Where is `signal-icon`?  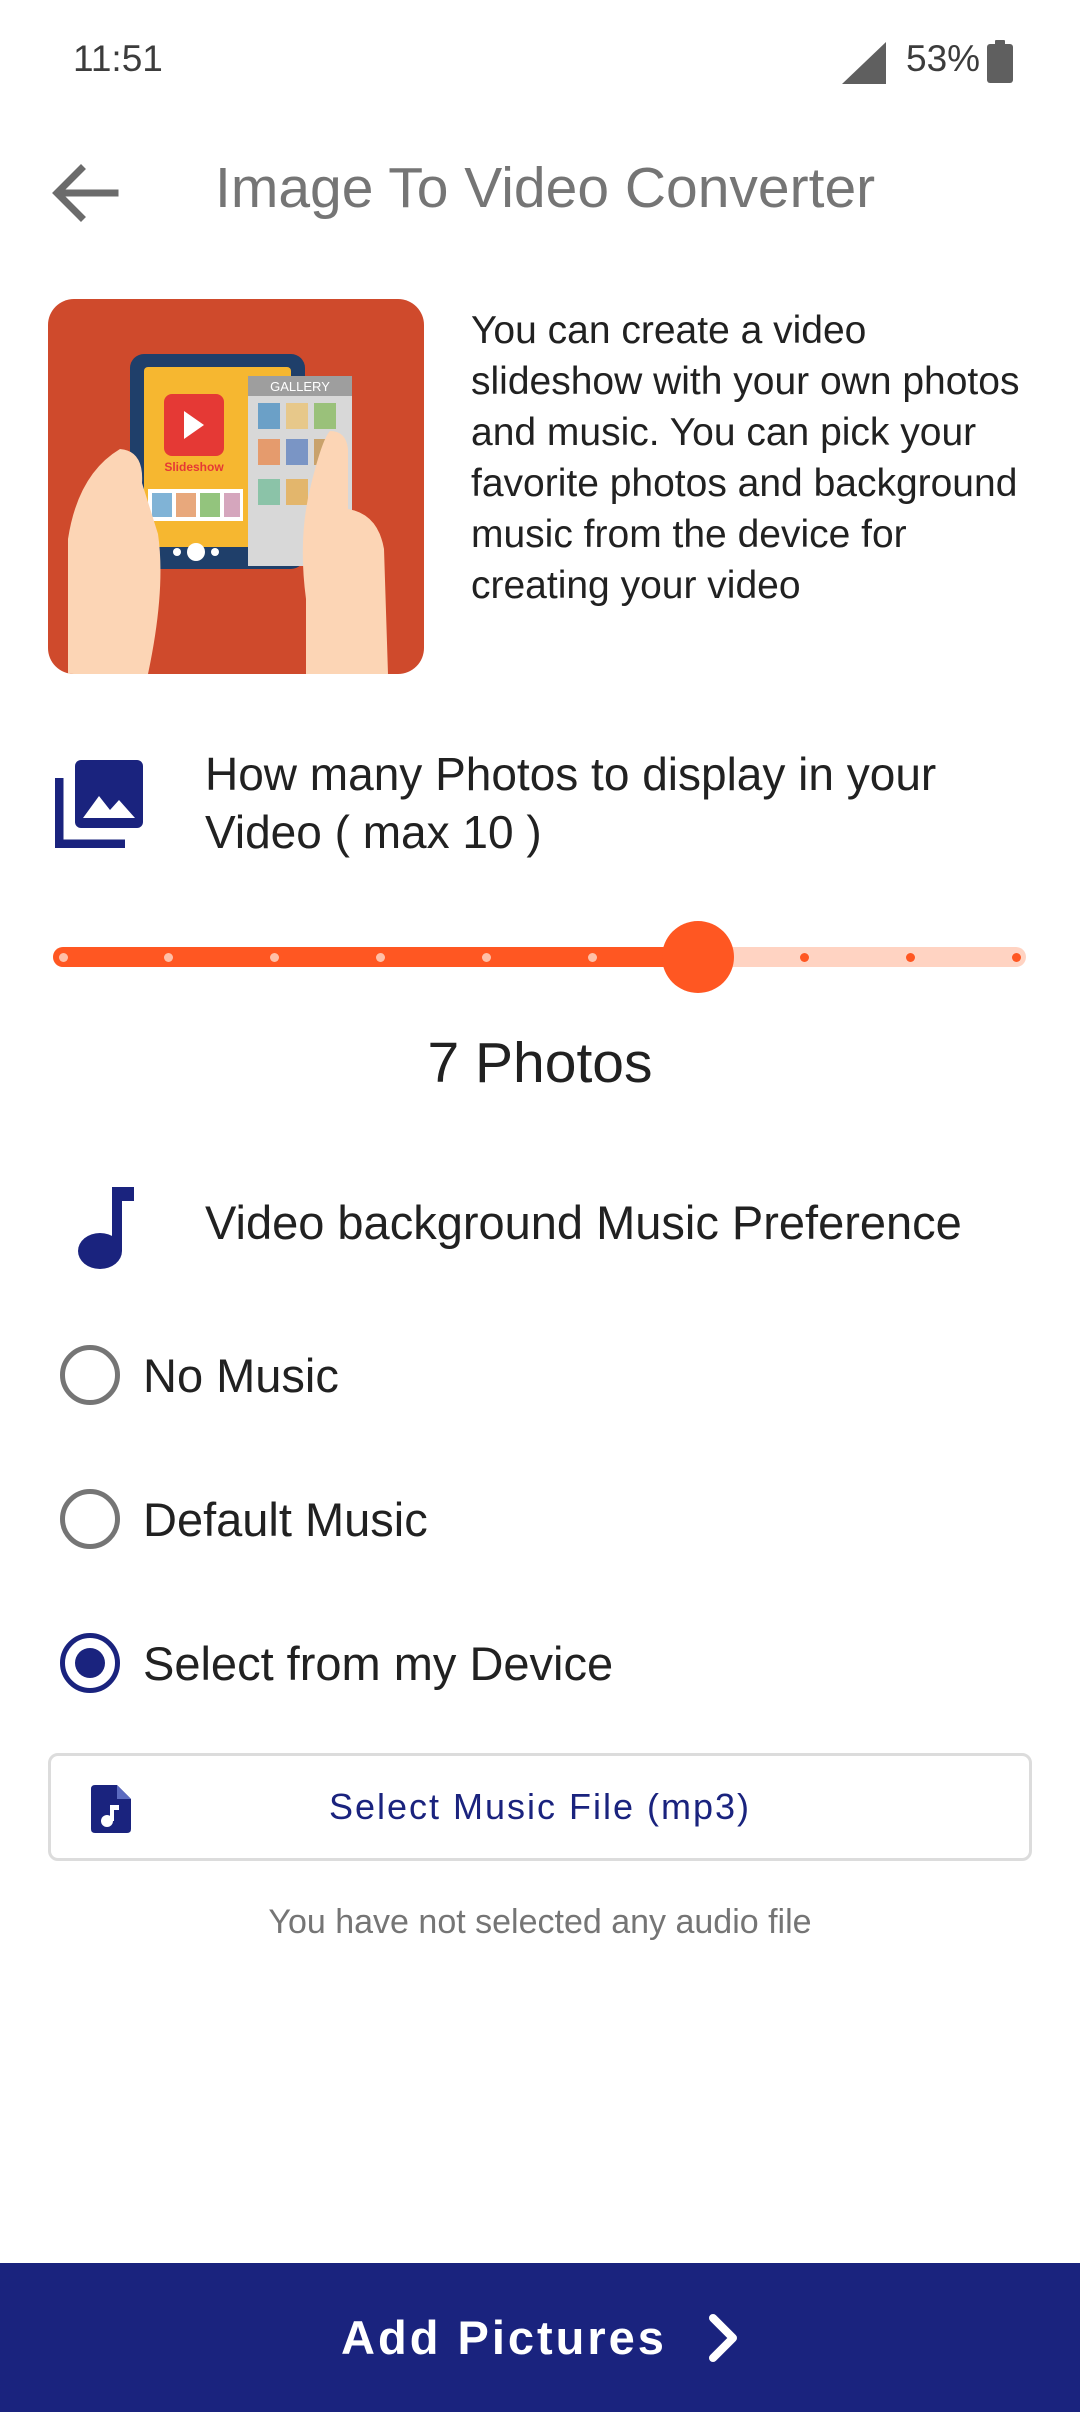
signal-icon is located at coordinates (864, 63).